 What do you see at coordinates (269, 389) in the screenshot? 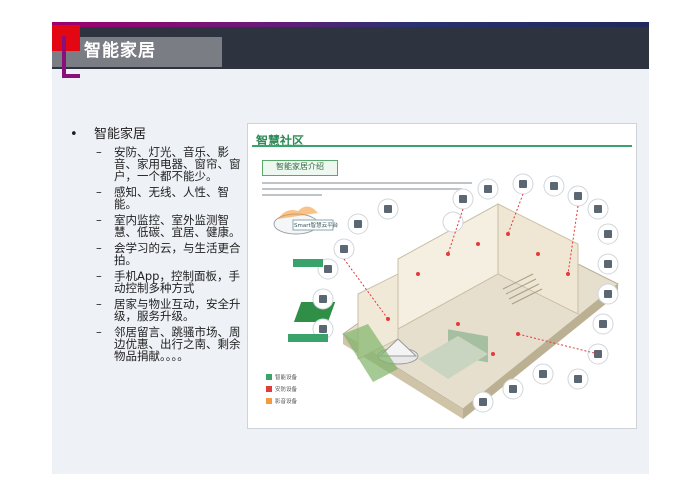
I see `legend` at bounding box center [269, 389].